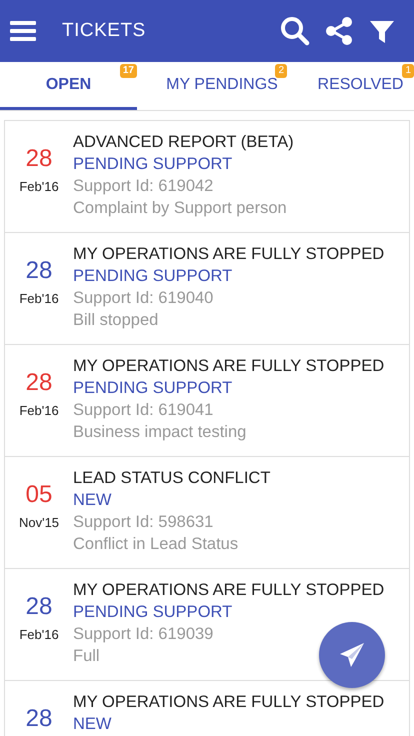 The image size is (414, 736). I want to click on support-id: Support Id: 619042, so click(143, 186).